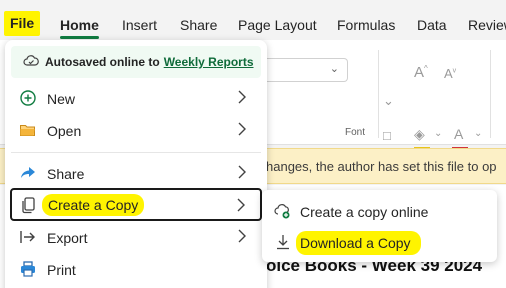 The width and height of the screenshot is (506, 288). I want to click on menu-item-label: Print, so click(61, 270).